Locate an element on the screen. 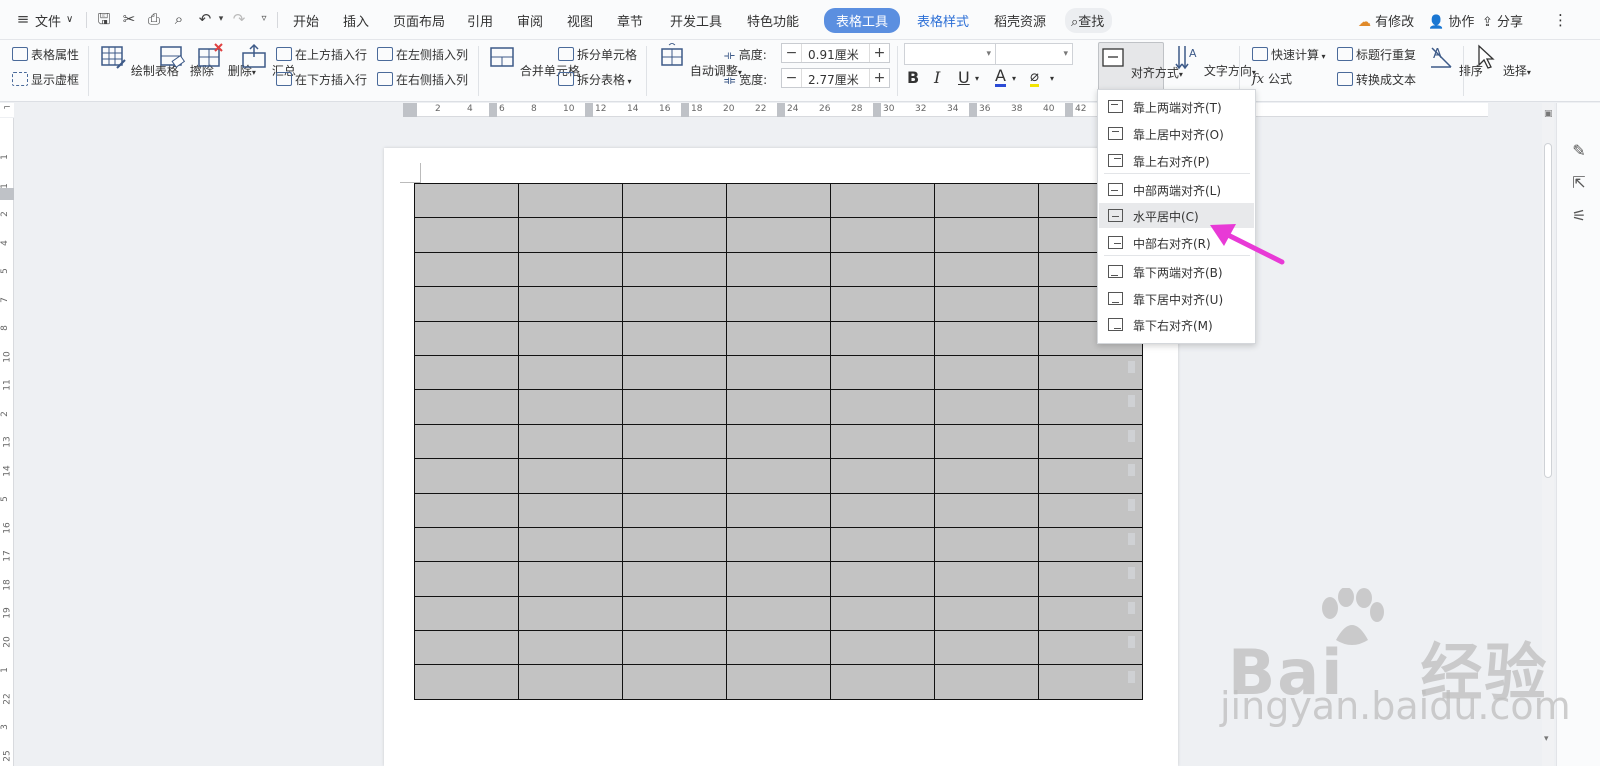 Image resolution: width=1600 pixels, height=766 pixels. align-option: 靠上居中对齐(O) is located at coordinates (1176, 133).